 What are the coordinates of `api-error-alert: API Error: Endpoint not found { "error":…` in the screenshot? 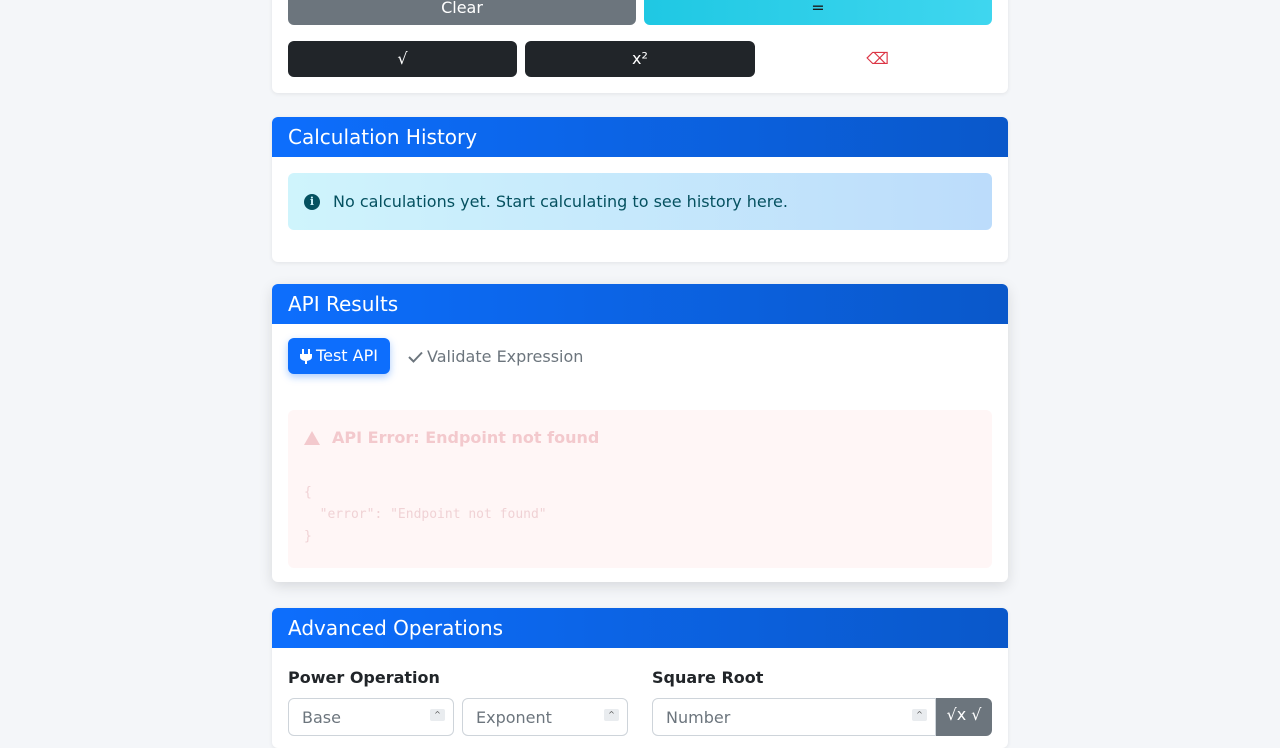 It's located at (640, 489).